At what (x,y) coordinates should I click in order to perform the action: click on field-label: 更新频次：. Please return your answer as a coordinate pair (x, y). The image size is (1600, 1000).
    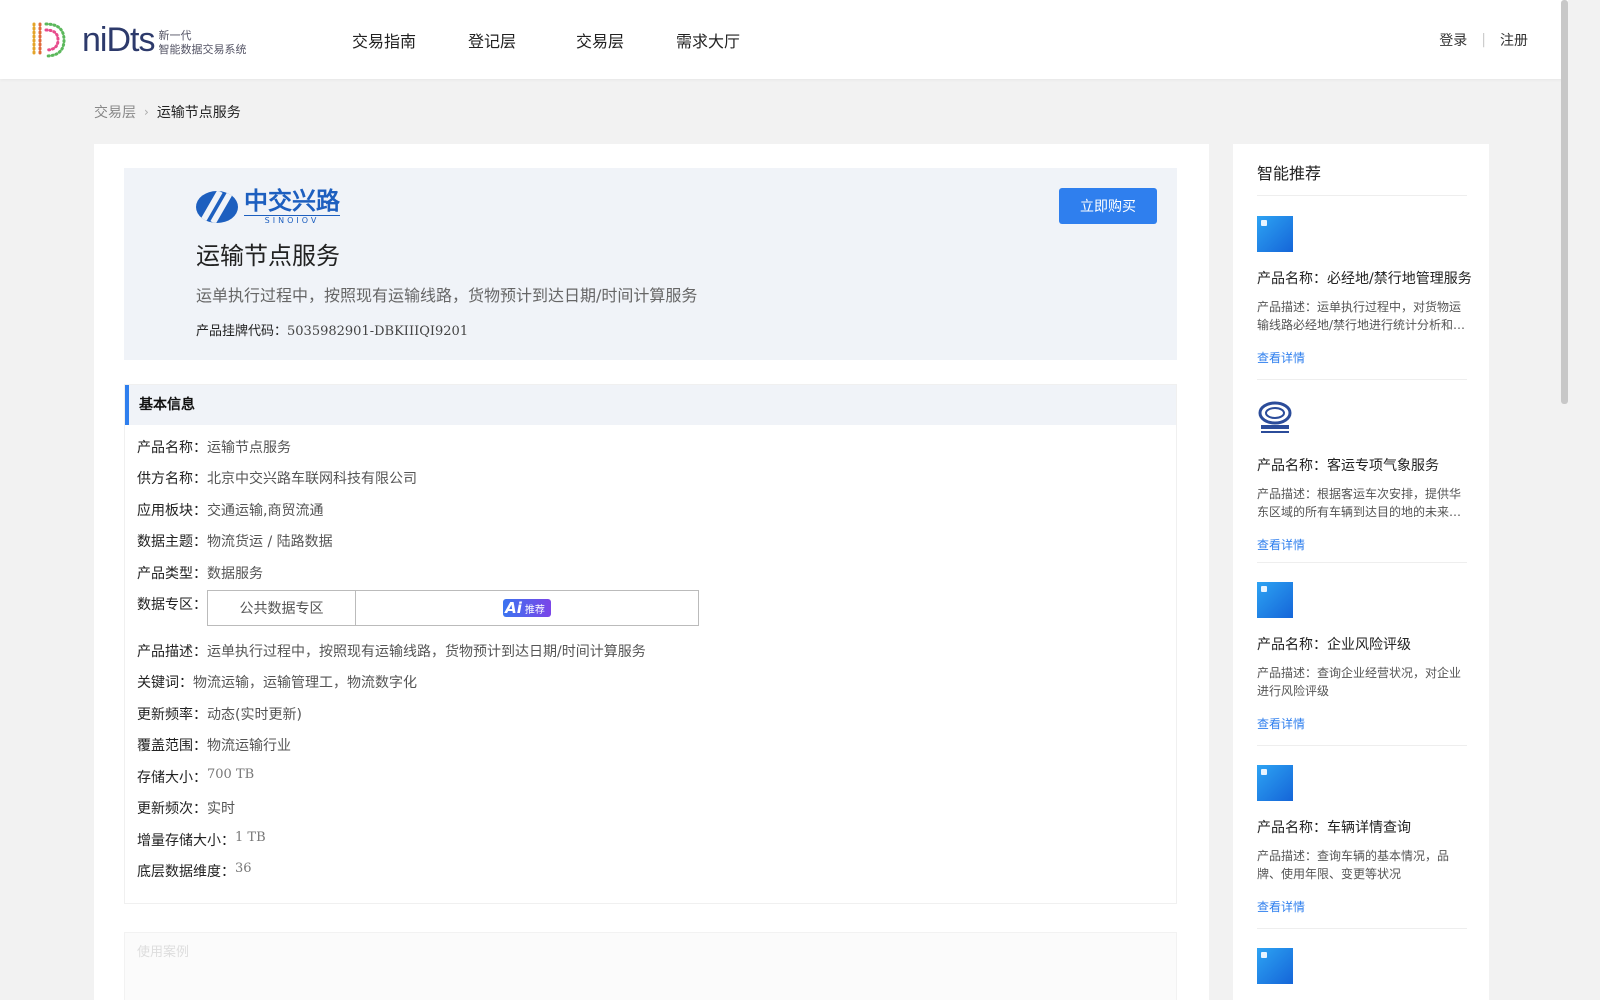
    Looking at the image, I should click on (172, 809).